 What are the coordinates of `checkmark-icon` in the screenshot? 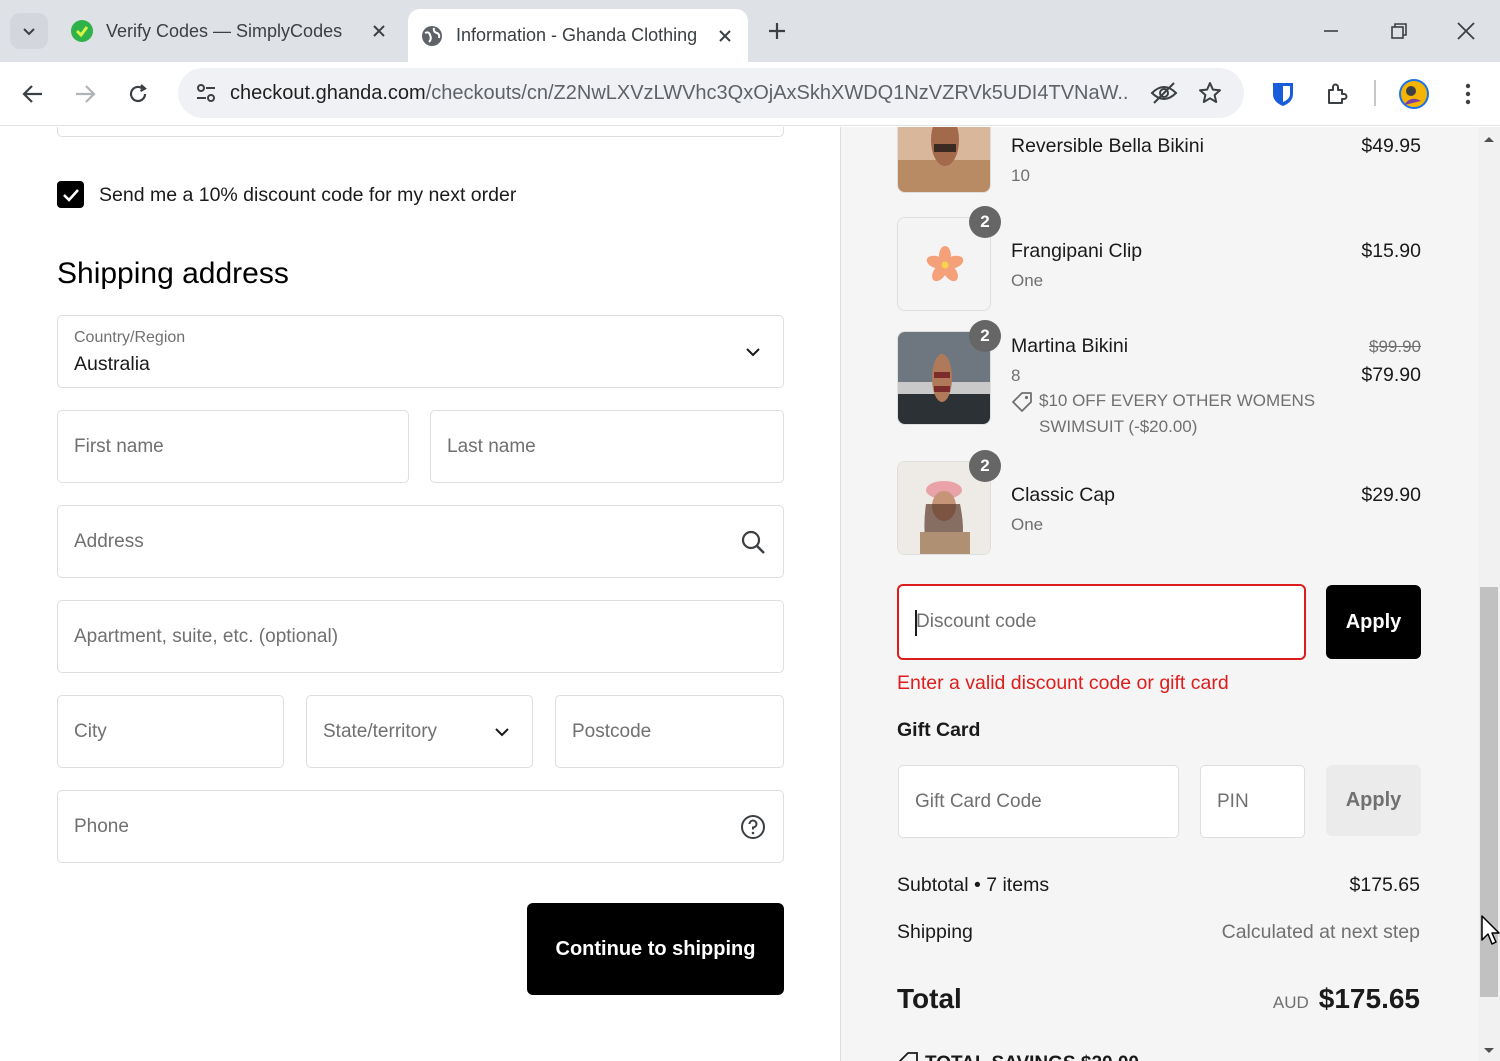 It's located at (70, 195).